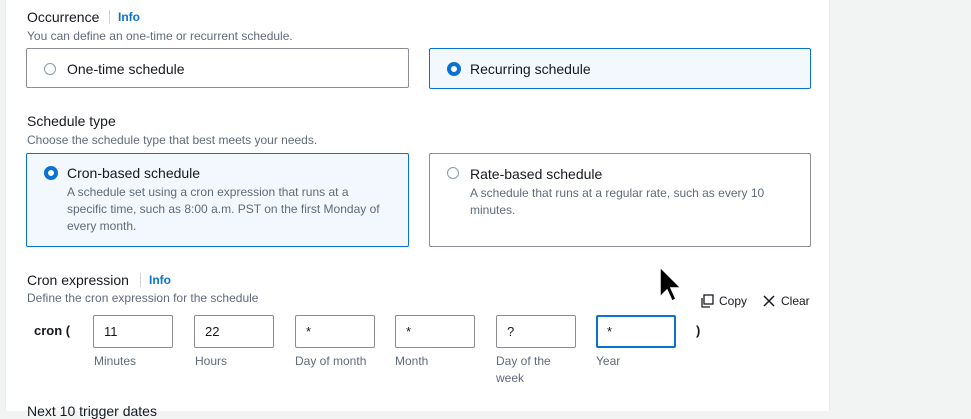  What do you see at coordinates (134, 173) in the screenshot?
I see `cron-based-title: Cron-based schedule` at bounding box center [134, 173].